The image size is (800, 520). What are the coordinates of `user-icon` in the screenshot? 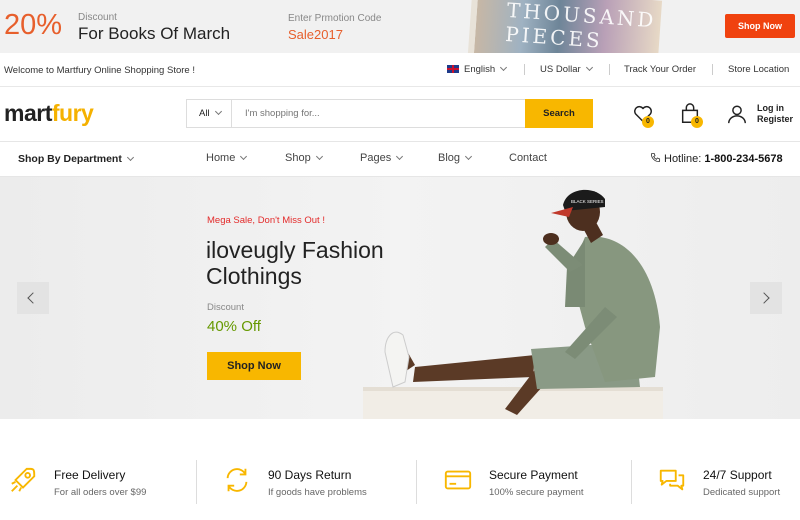 It's located at (737, 114).